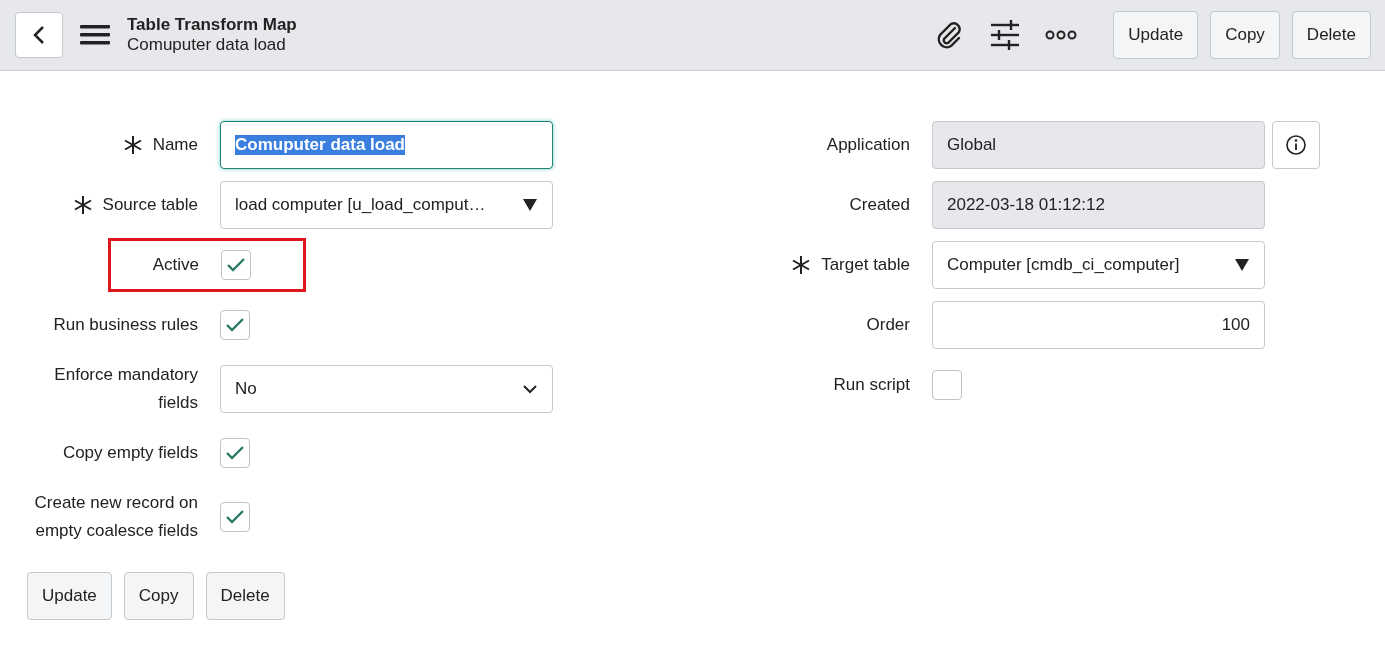 This screenshot has width=1385, height=648. I want to click on field-label: Run business rules, so click(125, 325).